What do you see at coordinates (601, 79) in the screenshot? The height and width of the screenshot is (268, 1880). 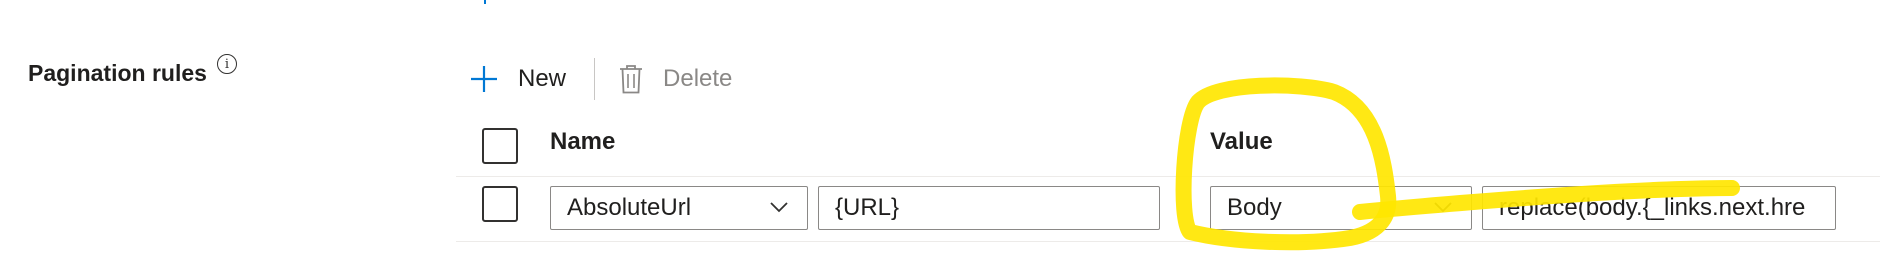 I see `rules-toolbar: New Delete` at bounding box center [601, 79].